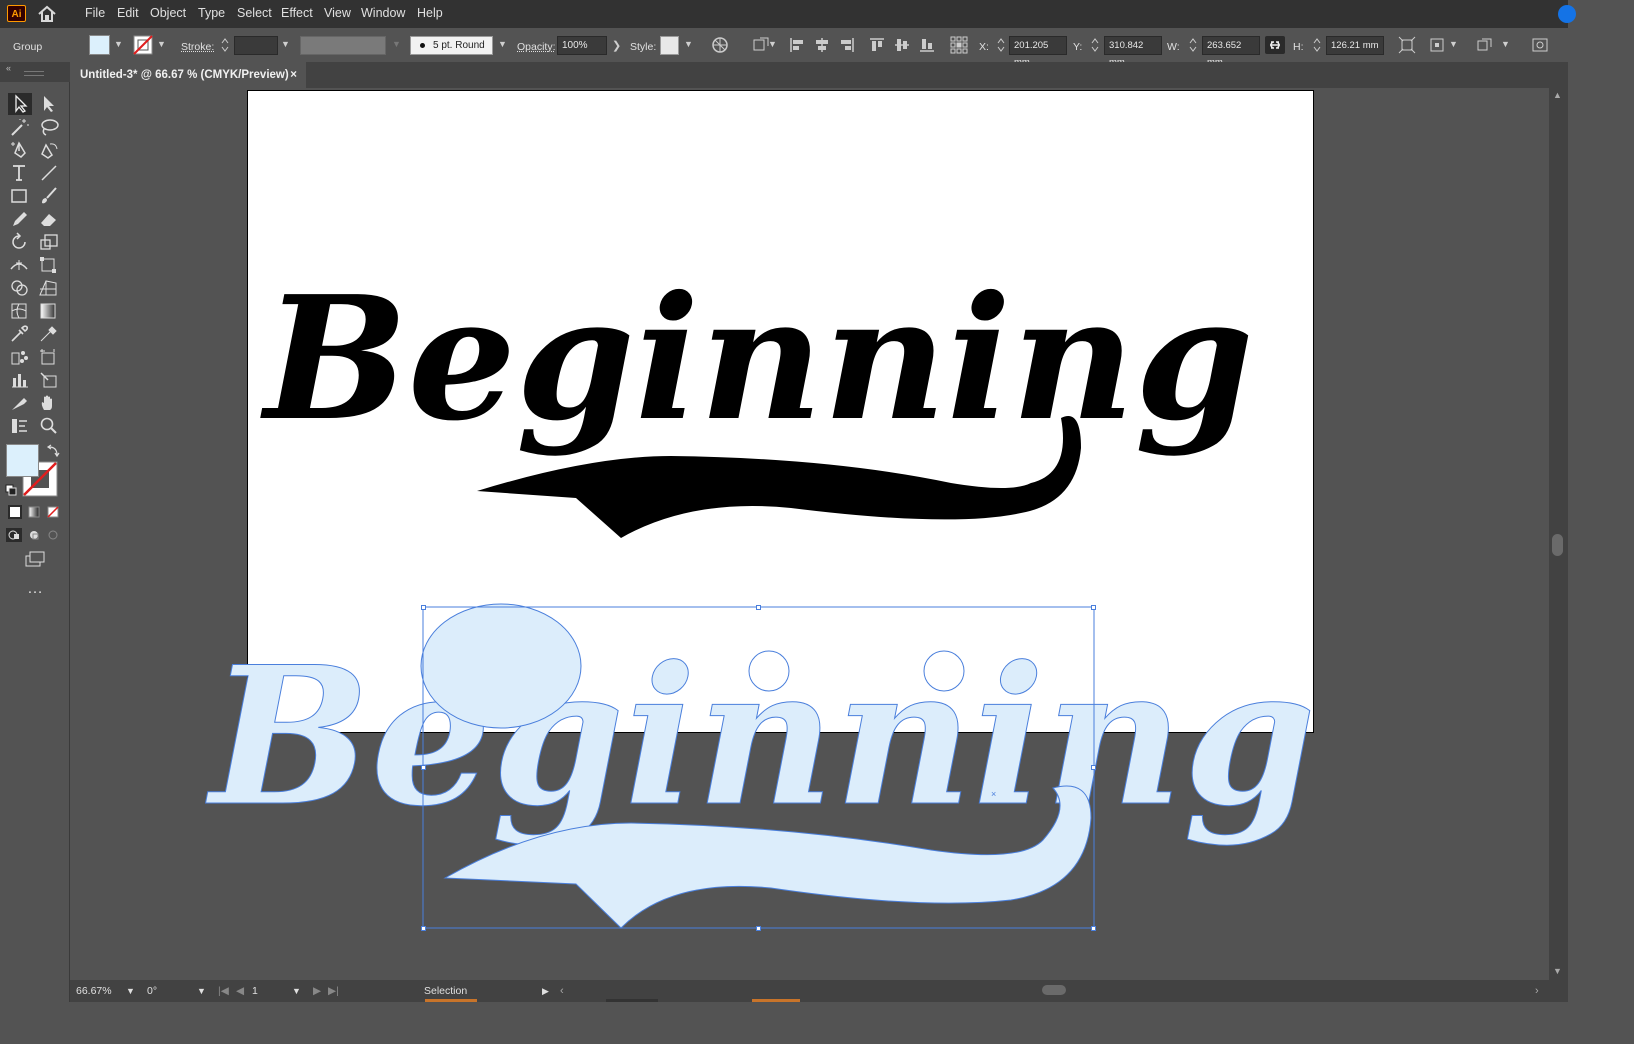 The width and height of the screenshot is (1634, 1044). What do you see at coordinates (927, 45) in the screenshot?
I see `align-bottom-icon` at bounding box center [927, 45].